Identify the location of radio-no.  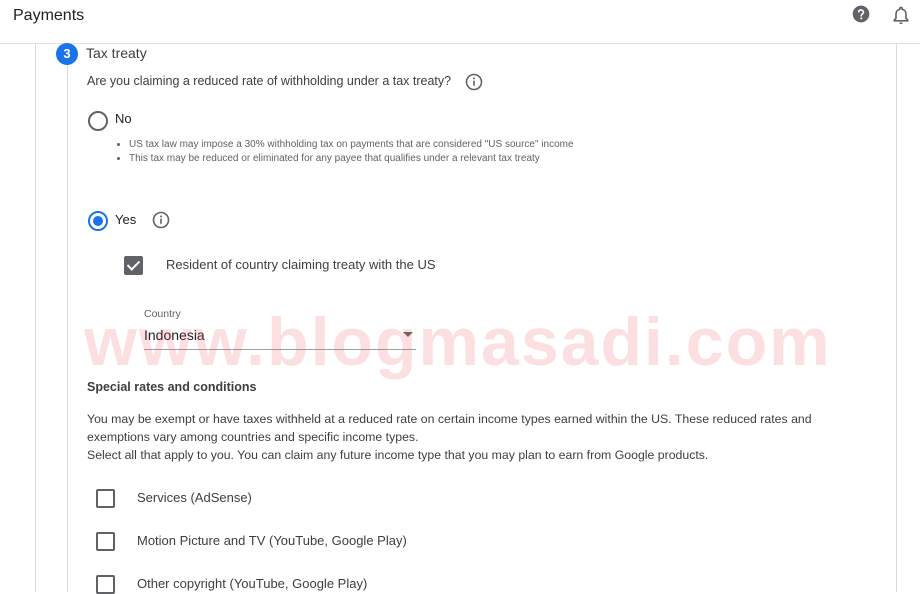
(98, 121).